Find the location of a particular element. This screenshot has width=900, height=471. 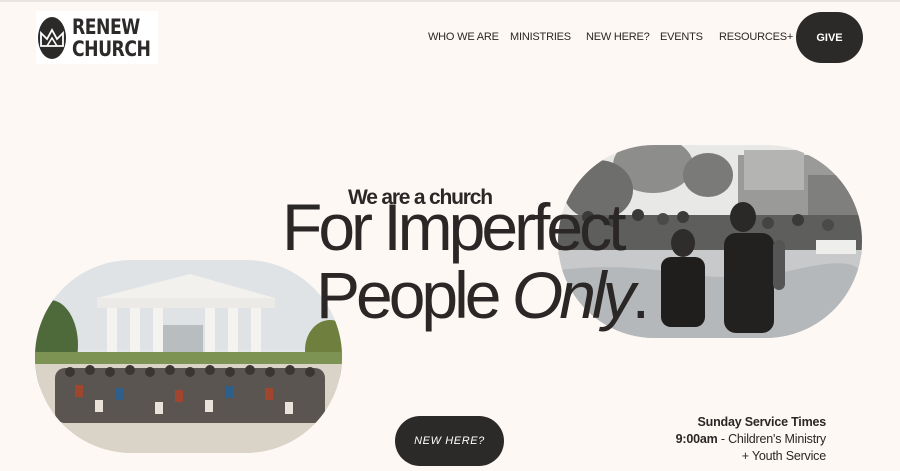

headline-only: Only is located at coordinates (573, 295).